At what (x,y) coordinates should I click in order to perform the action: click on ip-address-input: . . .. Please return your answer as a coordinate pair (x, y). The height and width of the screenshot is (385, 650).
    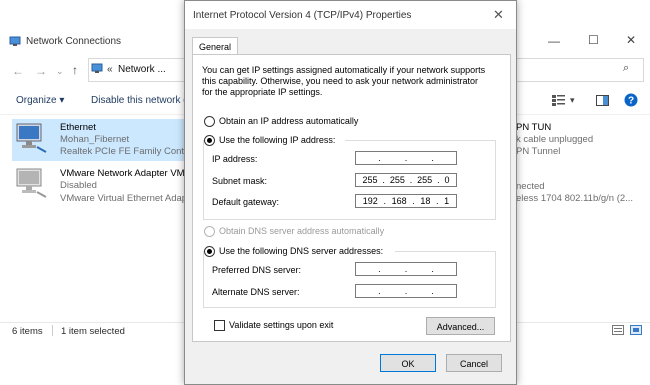
    Looking at the image, I should click on (406, 158).